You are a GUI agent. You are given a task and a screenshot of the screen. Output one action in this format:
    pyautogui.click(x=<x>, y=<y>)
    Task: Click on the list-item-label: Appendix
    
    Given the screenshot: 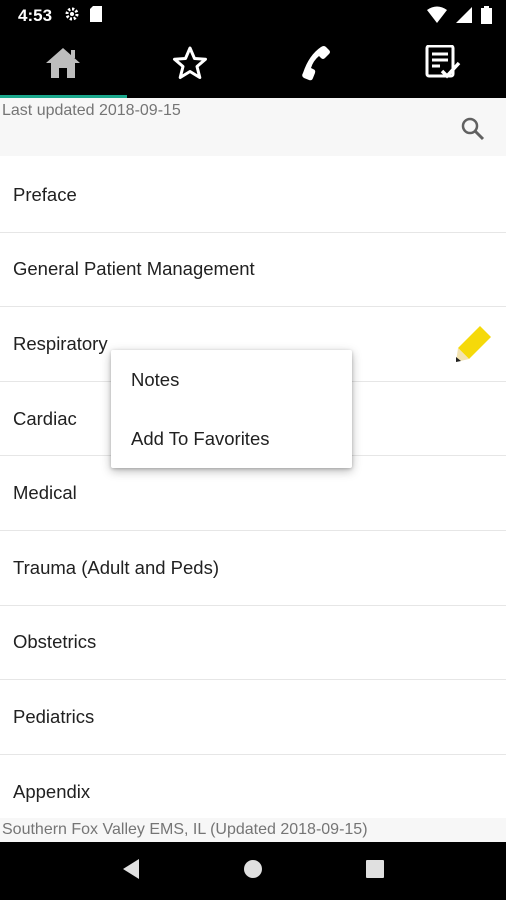 What is the action you would take?
    pyautogui.click(x=52, y=791)
    